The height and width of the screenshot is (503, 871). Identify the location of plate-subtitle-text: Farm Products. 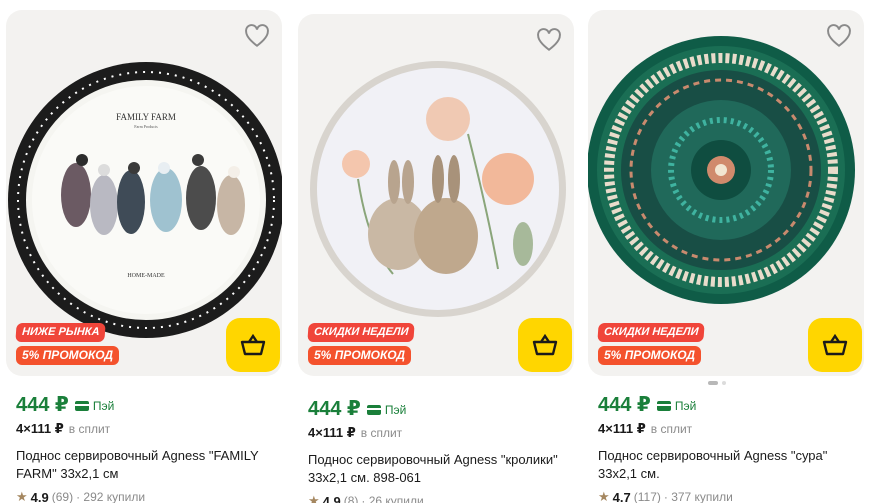
(146, 126).